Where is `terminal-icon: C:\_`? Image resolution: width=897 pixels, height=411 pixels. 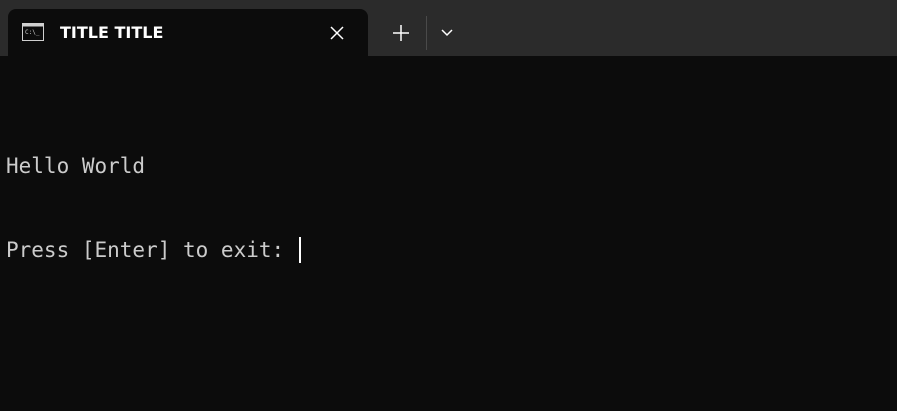 terminal-icon: C:\_ is located at coordinates (33, 32).